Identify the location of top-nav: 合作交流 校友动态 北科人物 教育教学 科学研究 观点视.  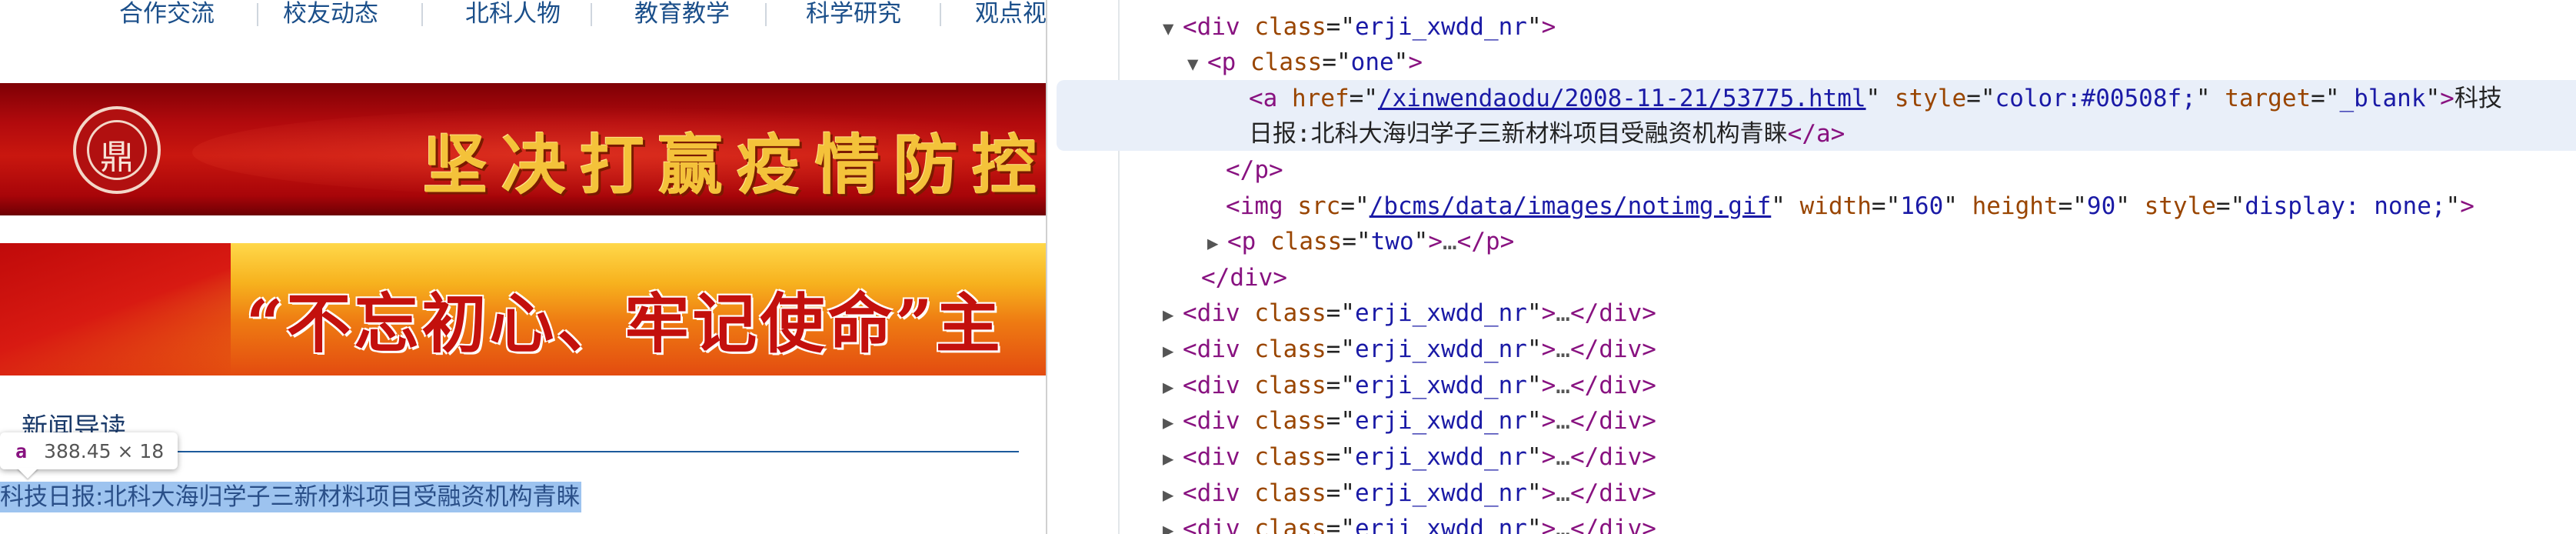
(523, 16).